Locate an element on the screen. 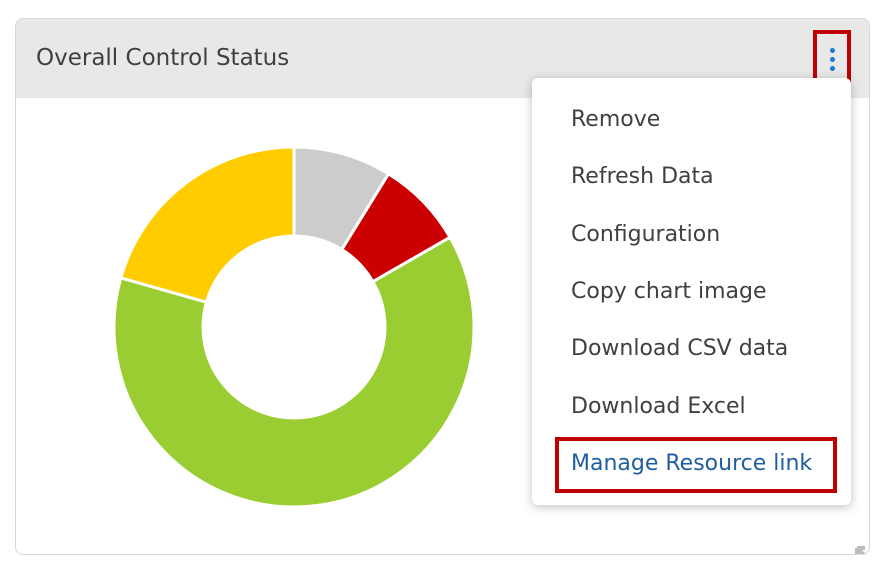 The width and height of the screenshot is (891, 569). menu-item-remove: Remove is located at coordinates (615, 119).